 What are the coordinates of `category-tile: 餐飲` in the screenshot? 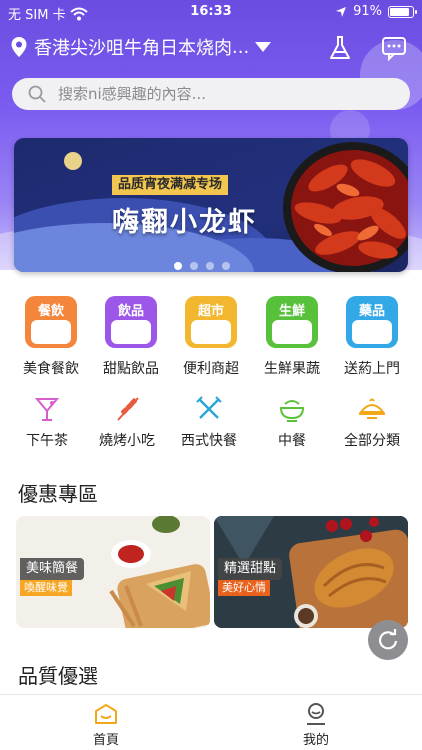 It's located at (51, 322).